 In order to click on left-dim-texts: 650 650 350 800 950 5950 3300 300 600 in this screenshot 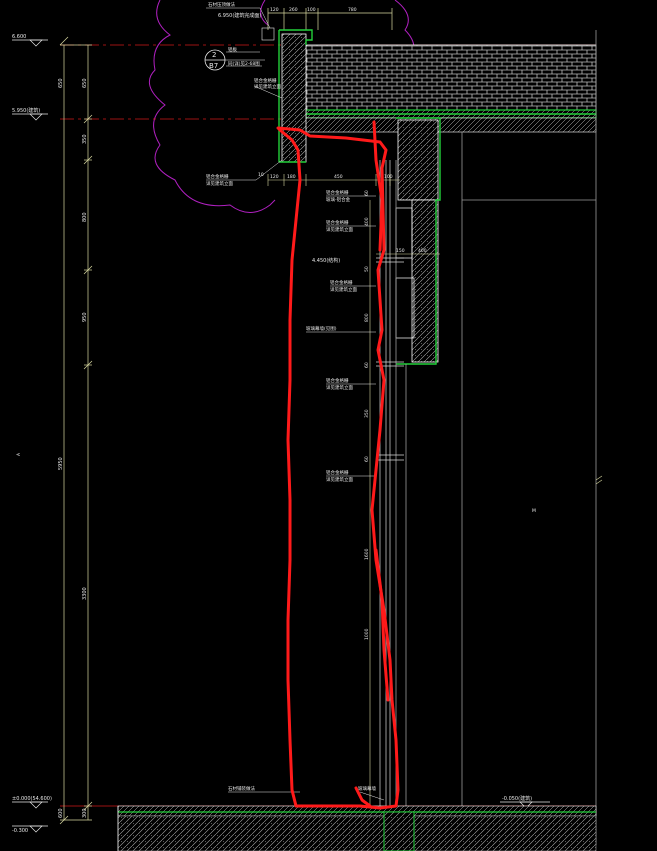, I will do `click(73, 448)`.